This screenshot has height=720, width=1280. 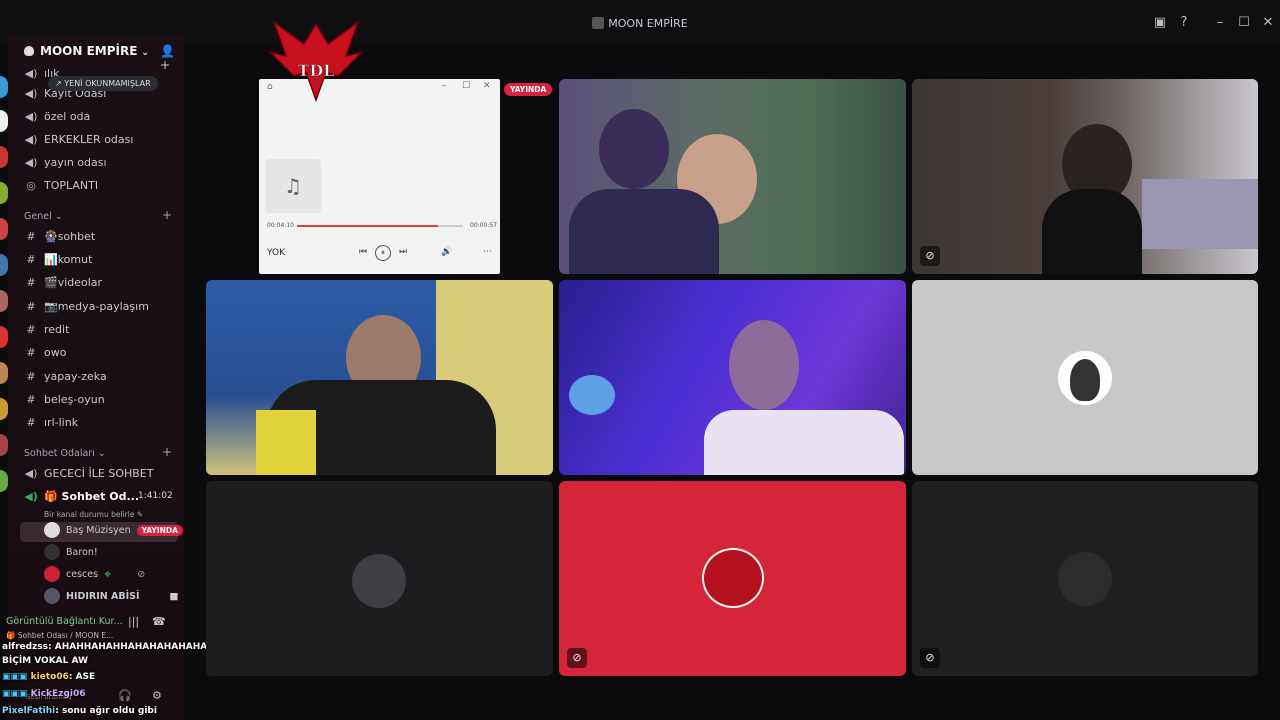 I want to click on seek-bar, so click(x=380, y=226).